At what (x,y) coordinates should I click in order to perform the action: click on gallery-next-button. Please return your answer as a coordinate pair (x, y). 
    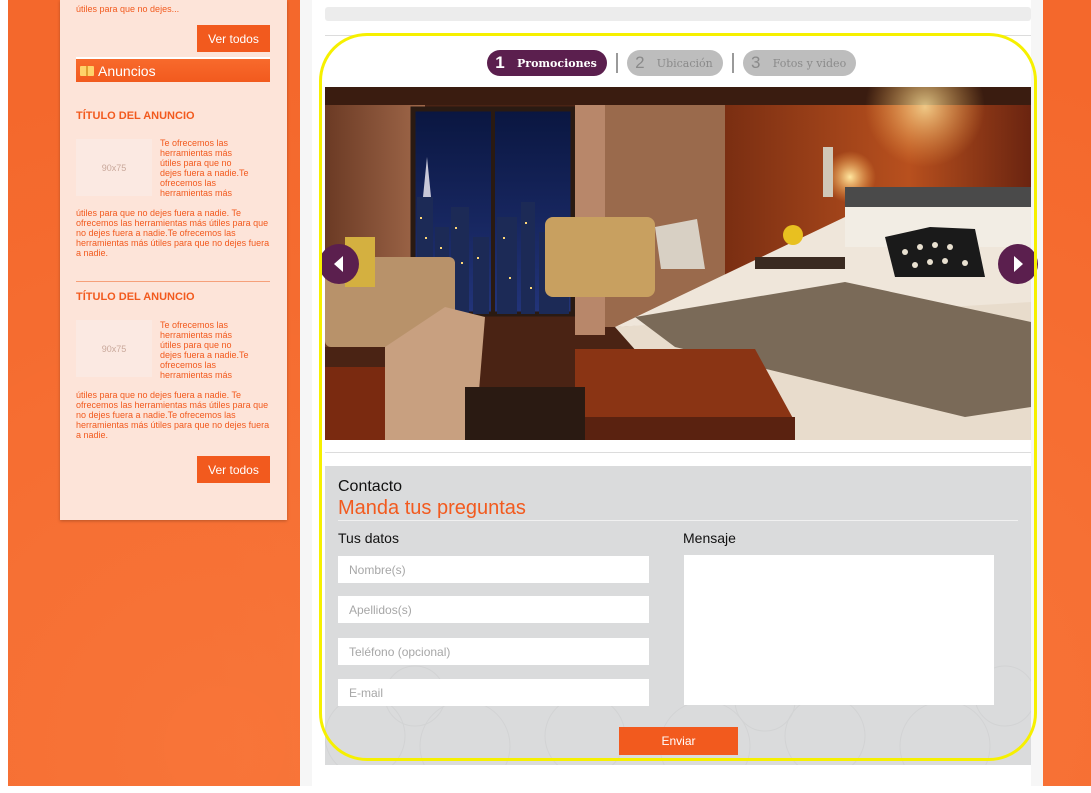
    Looking at the image, I should click on (1018, 264).